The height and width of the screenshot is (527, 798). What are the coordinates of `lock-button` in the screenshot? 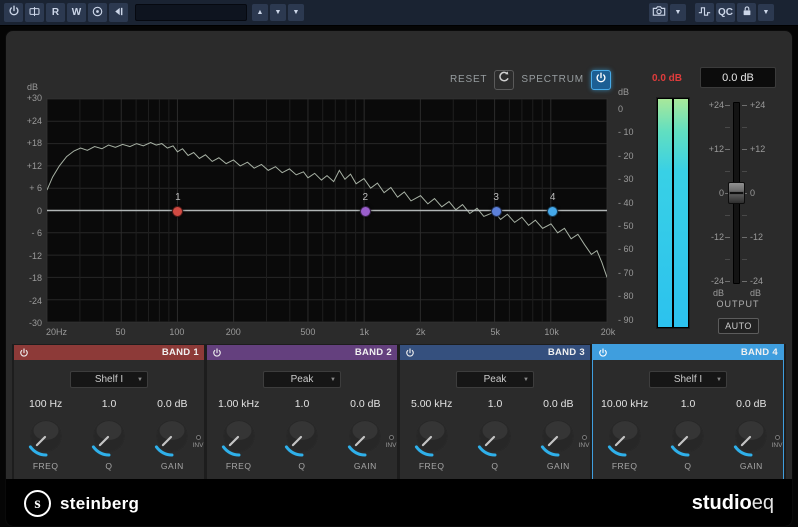 It's located at (746, 12).